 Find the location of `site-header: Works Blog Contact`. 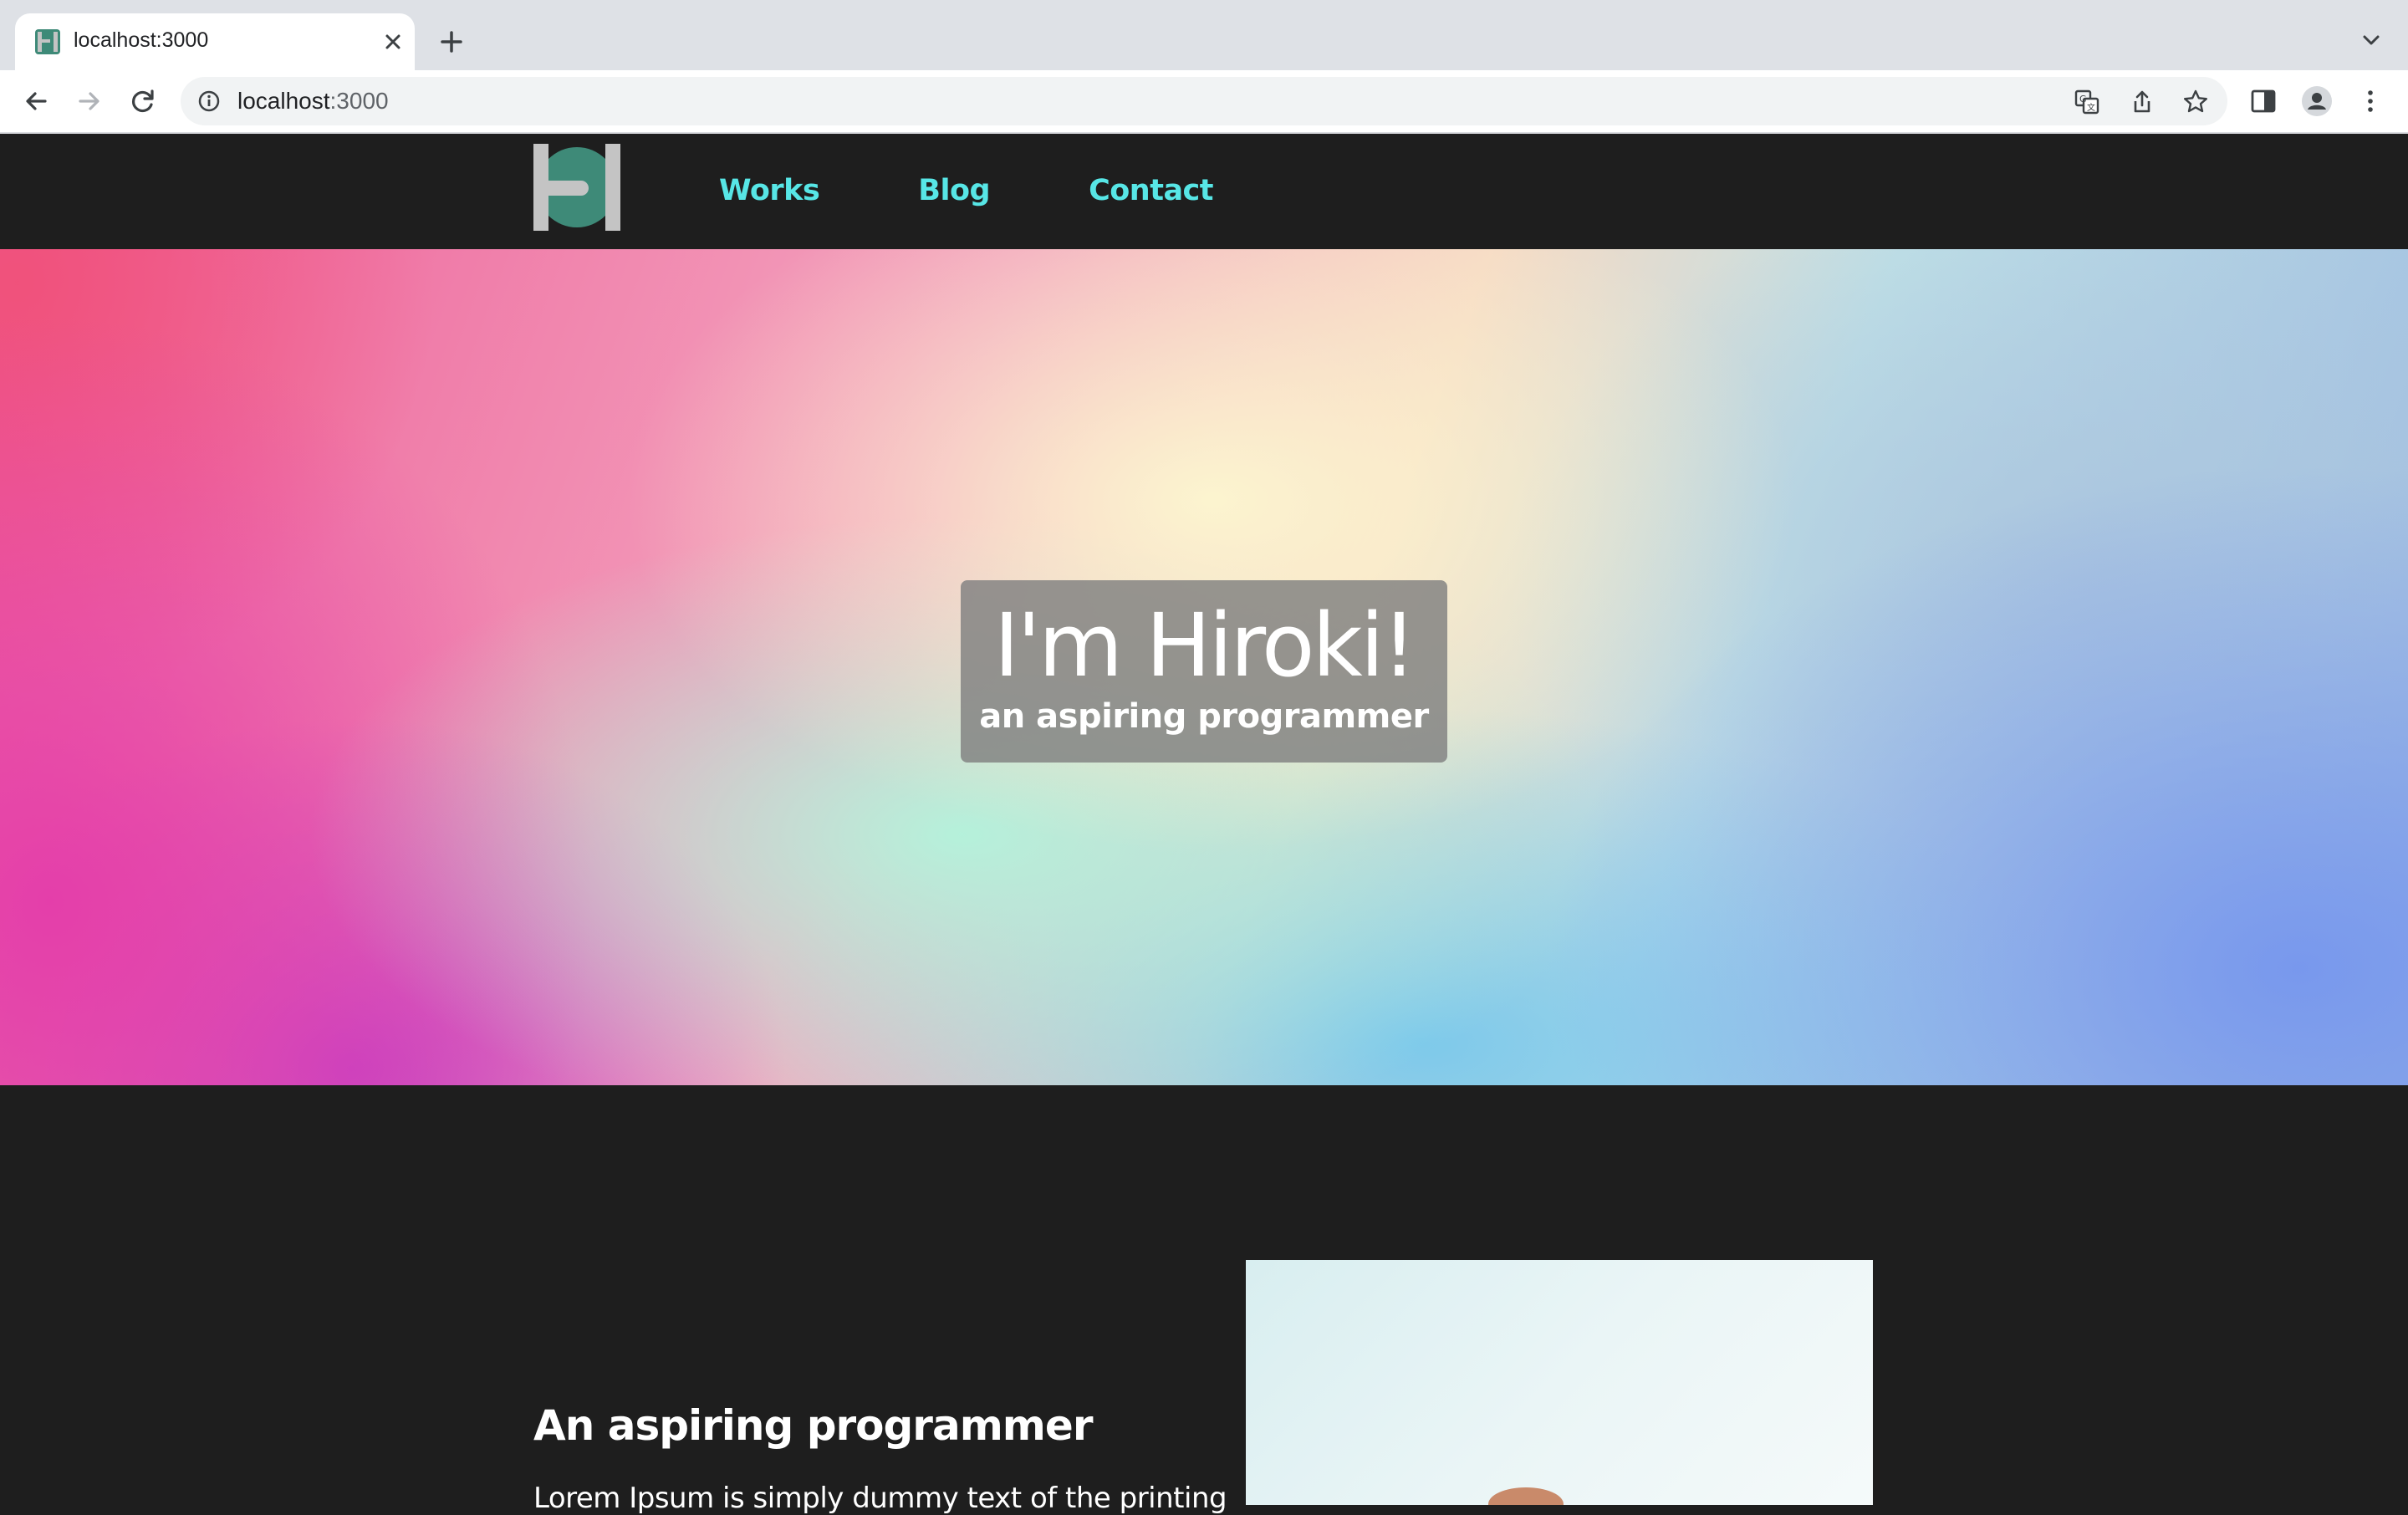

site-header: Works Blog Contact is located at coordinates (1204, 191).